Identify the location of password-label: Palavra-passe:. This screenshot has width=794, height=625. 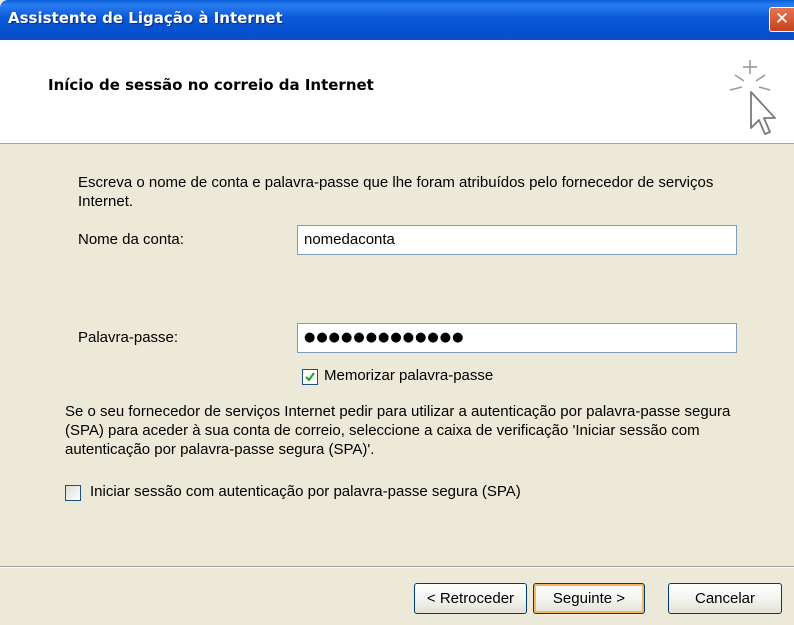
(128, 337).